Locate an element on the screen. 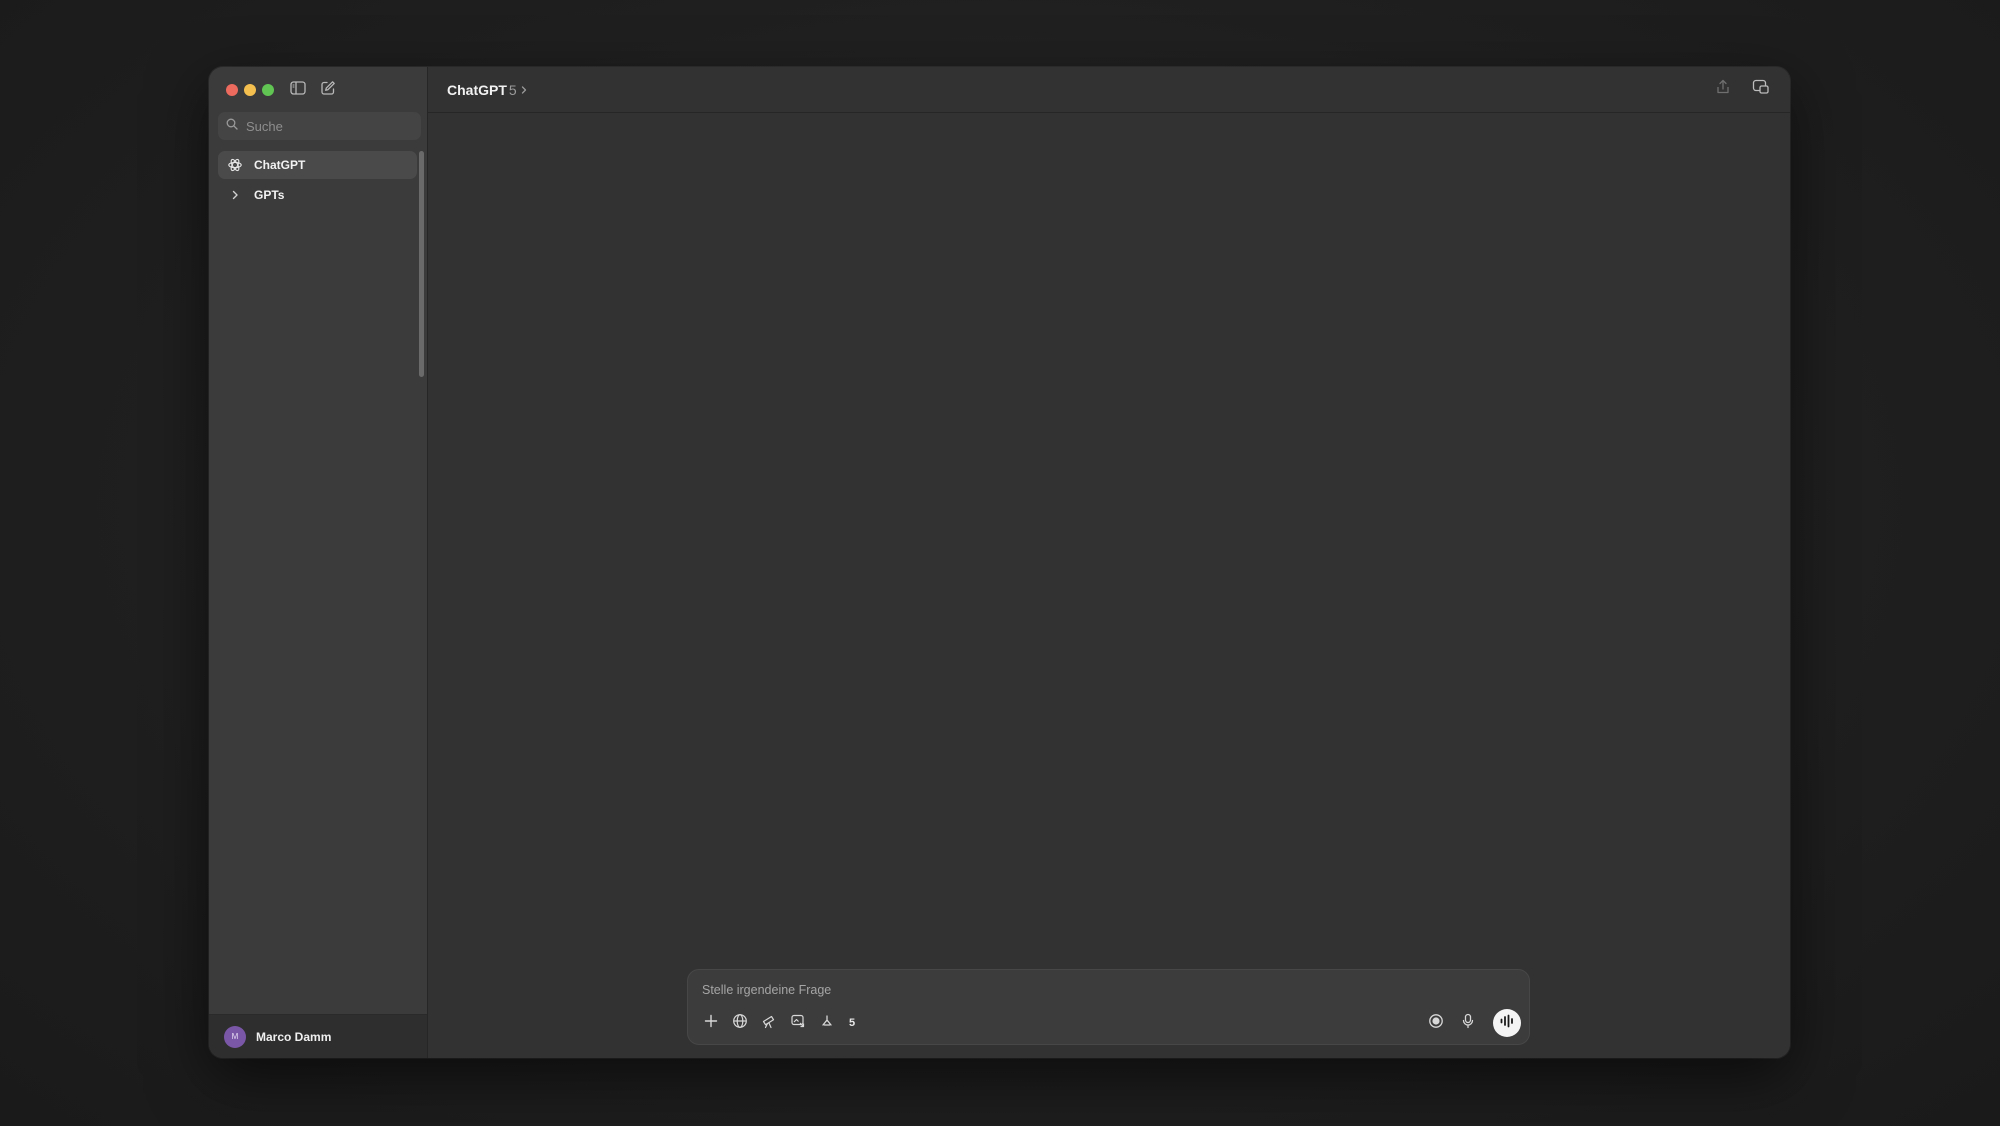  sidebar-item-label: GPTs is located at coordinates (269, 195).